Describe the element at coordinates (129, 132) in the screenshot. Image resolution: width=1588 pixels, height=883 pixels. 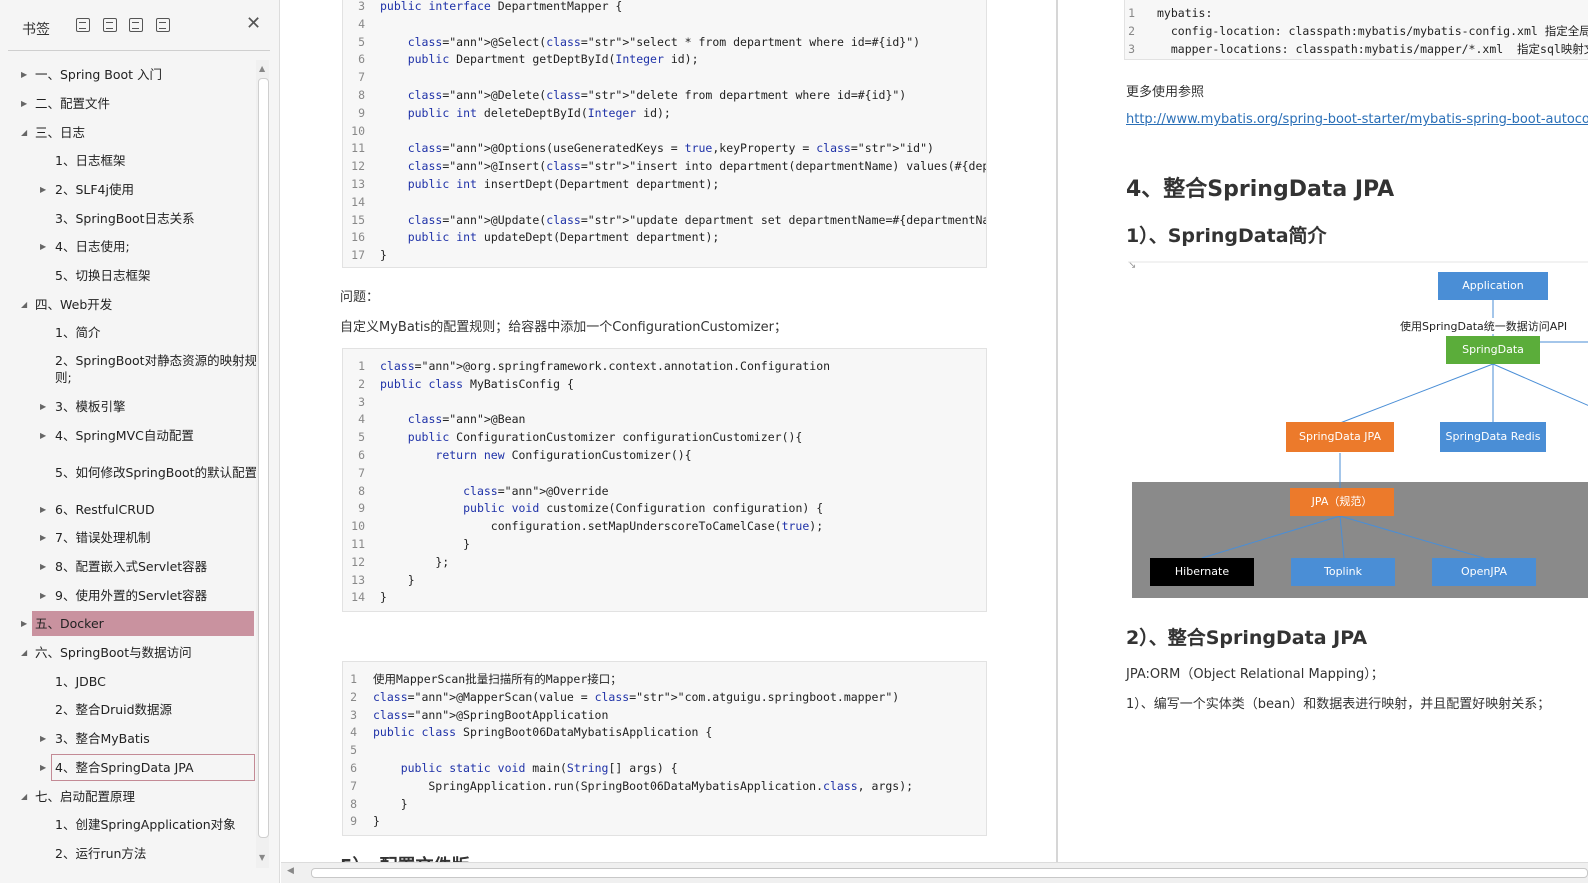
I see `toc-item: ◢ 三、日志` at that location.